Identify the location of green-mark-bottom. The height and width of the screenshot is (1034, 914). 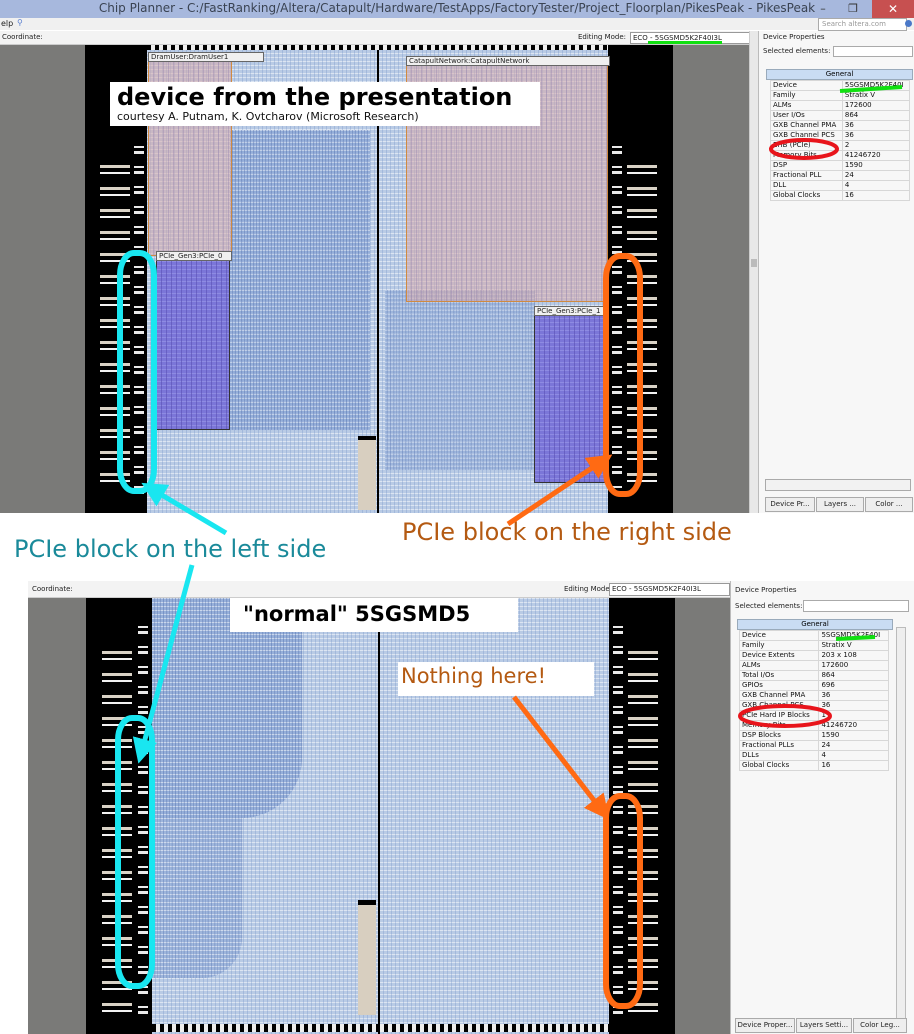
(855, 638).